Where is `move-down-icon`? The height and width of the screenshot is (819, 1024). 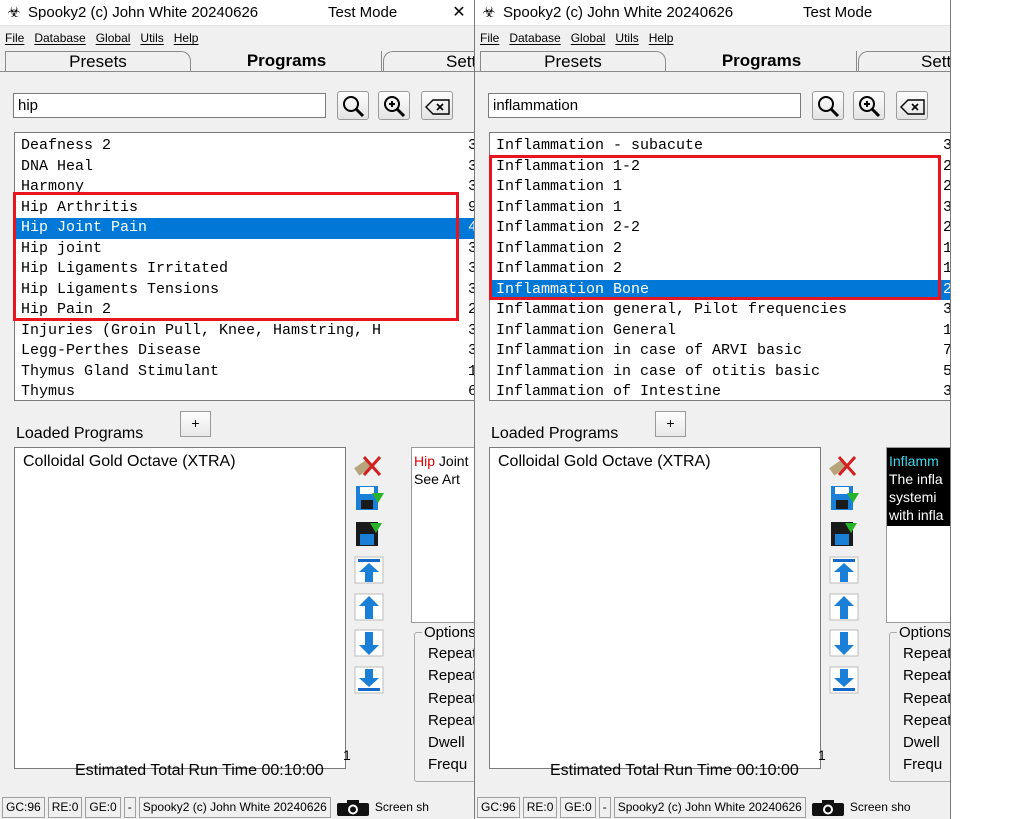 move-down-icon is located at coordinates (369, 643).